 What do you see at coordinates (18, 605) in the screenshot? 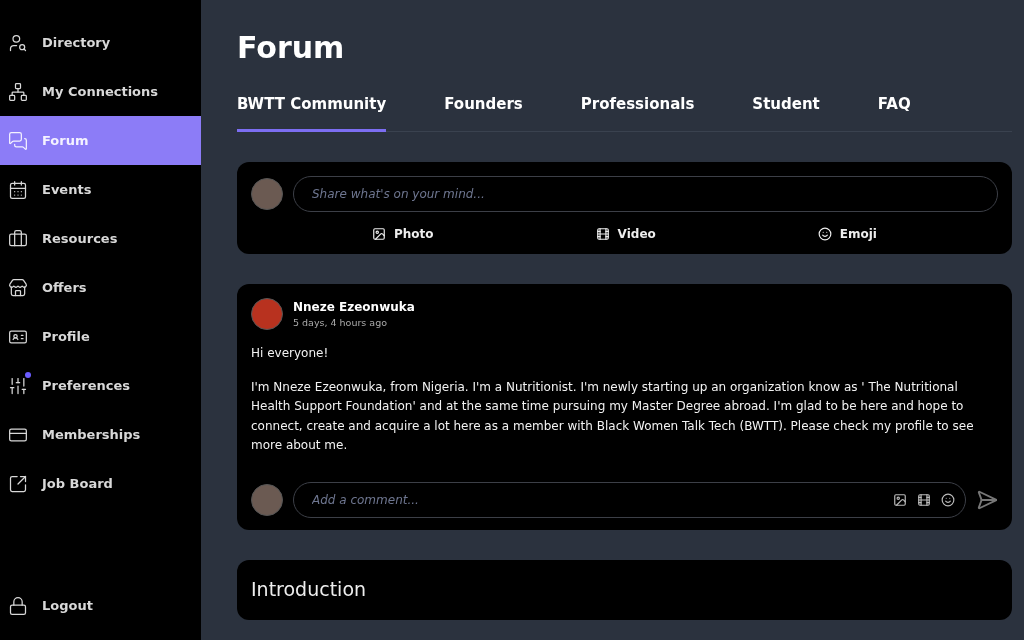
I see `lock-icon` at bounding box center [18, 605].